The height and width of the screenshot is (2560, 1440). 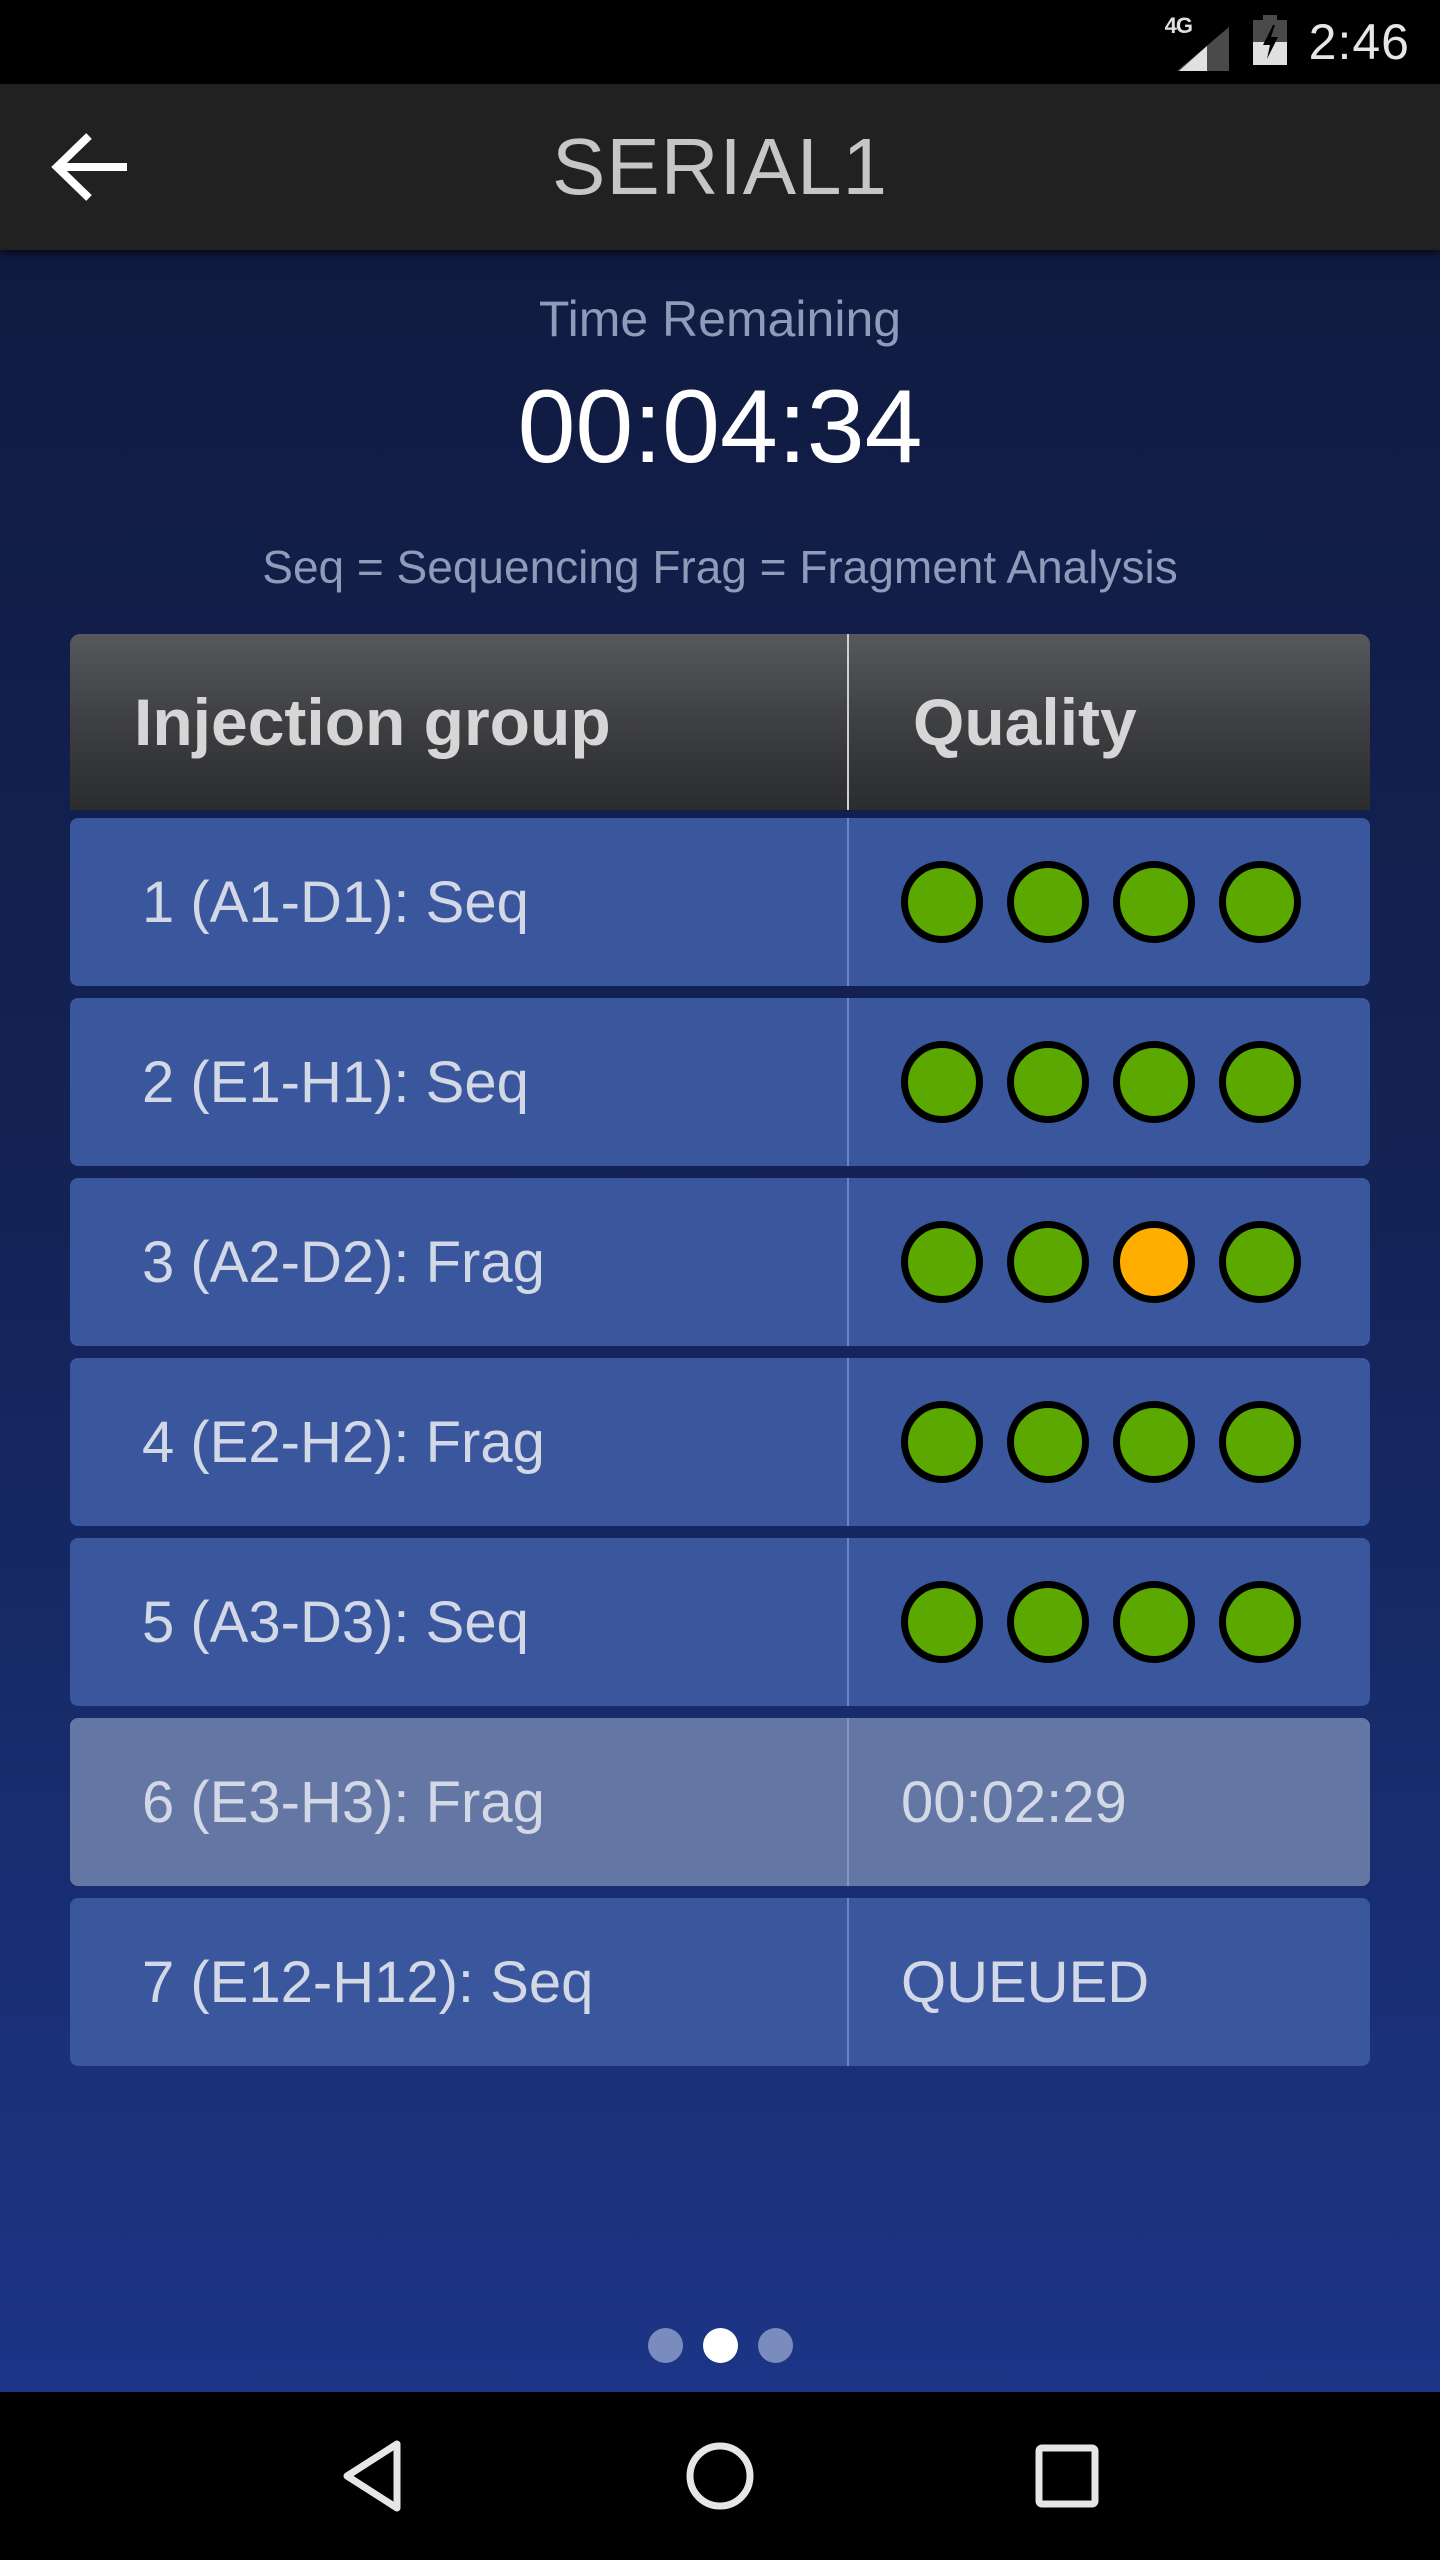 What do you see at coordinates (459, 1262) in the screenshot?
I see `injection-group-cell: 3 (A2-D2): Frag` at bounding box center [459, 1262].